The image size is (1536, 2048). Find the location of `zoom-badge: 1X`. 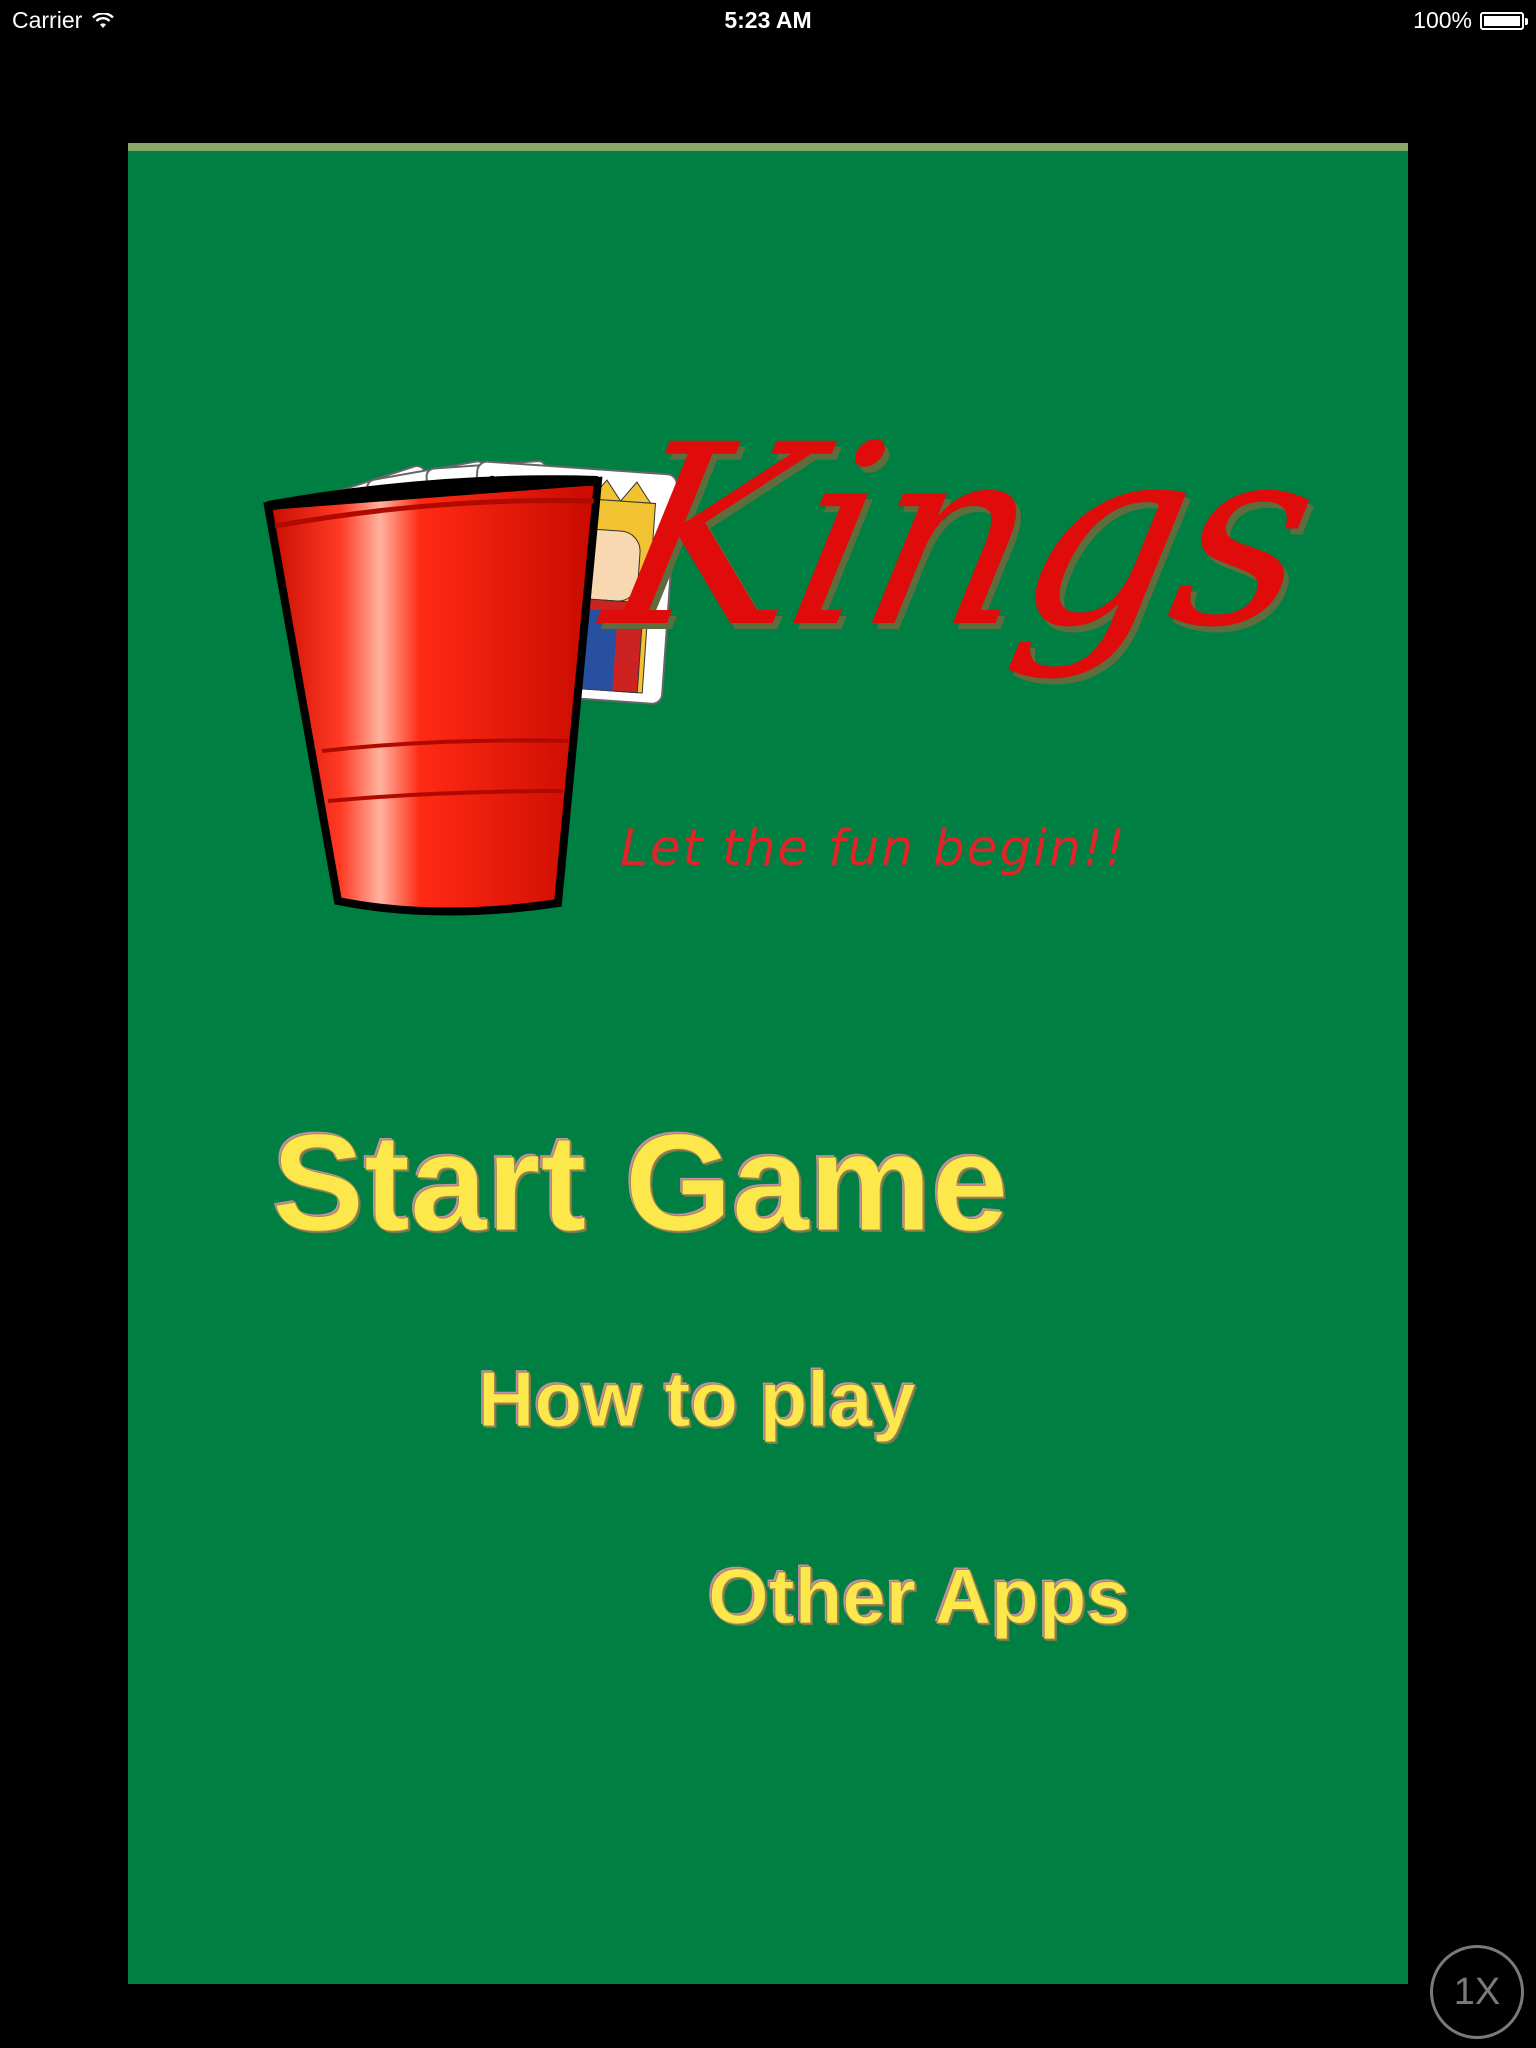

zoom-badge: 1X is located at coordinates (1477, 1992).